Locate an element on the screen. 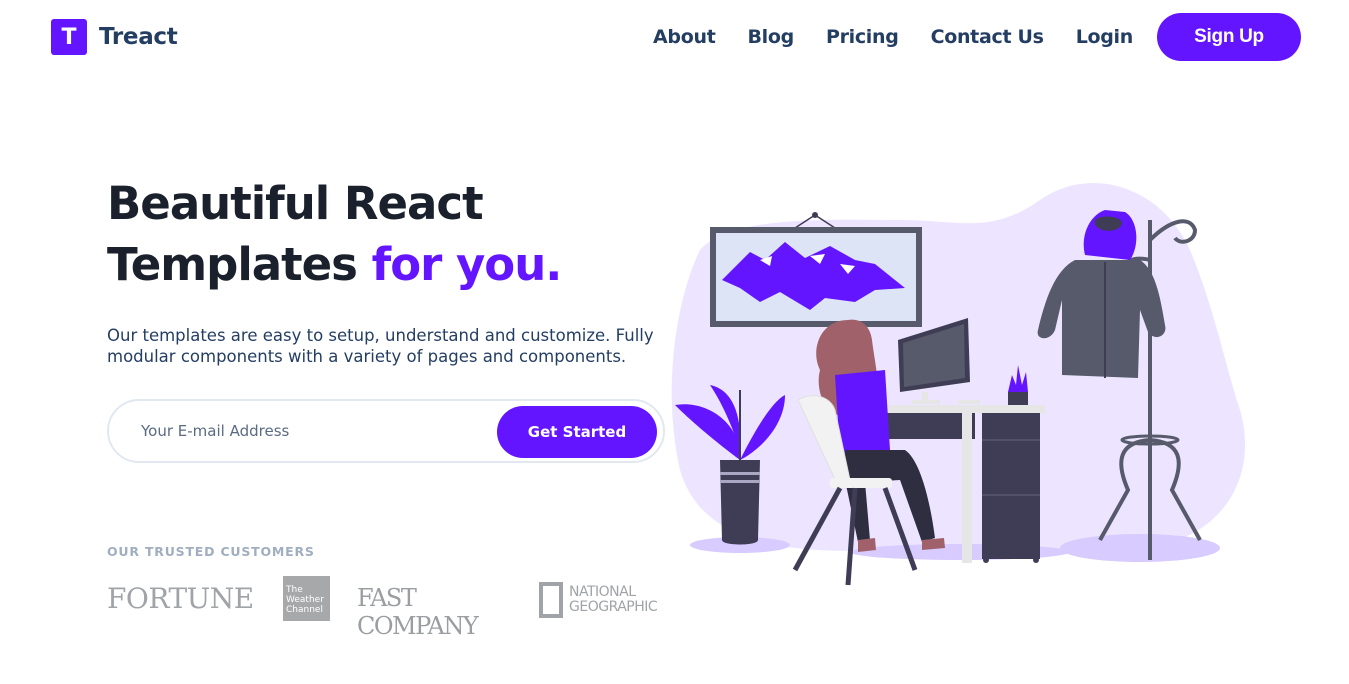 The height and width of the screenshot is (684, 1349). nav-link-blog: Blog is located at coordinates (770, 37).